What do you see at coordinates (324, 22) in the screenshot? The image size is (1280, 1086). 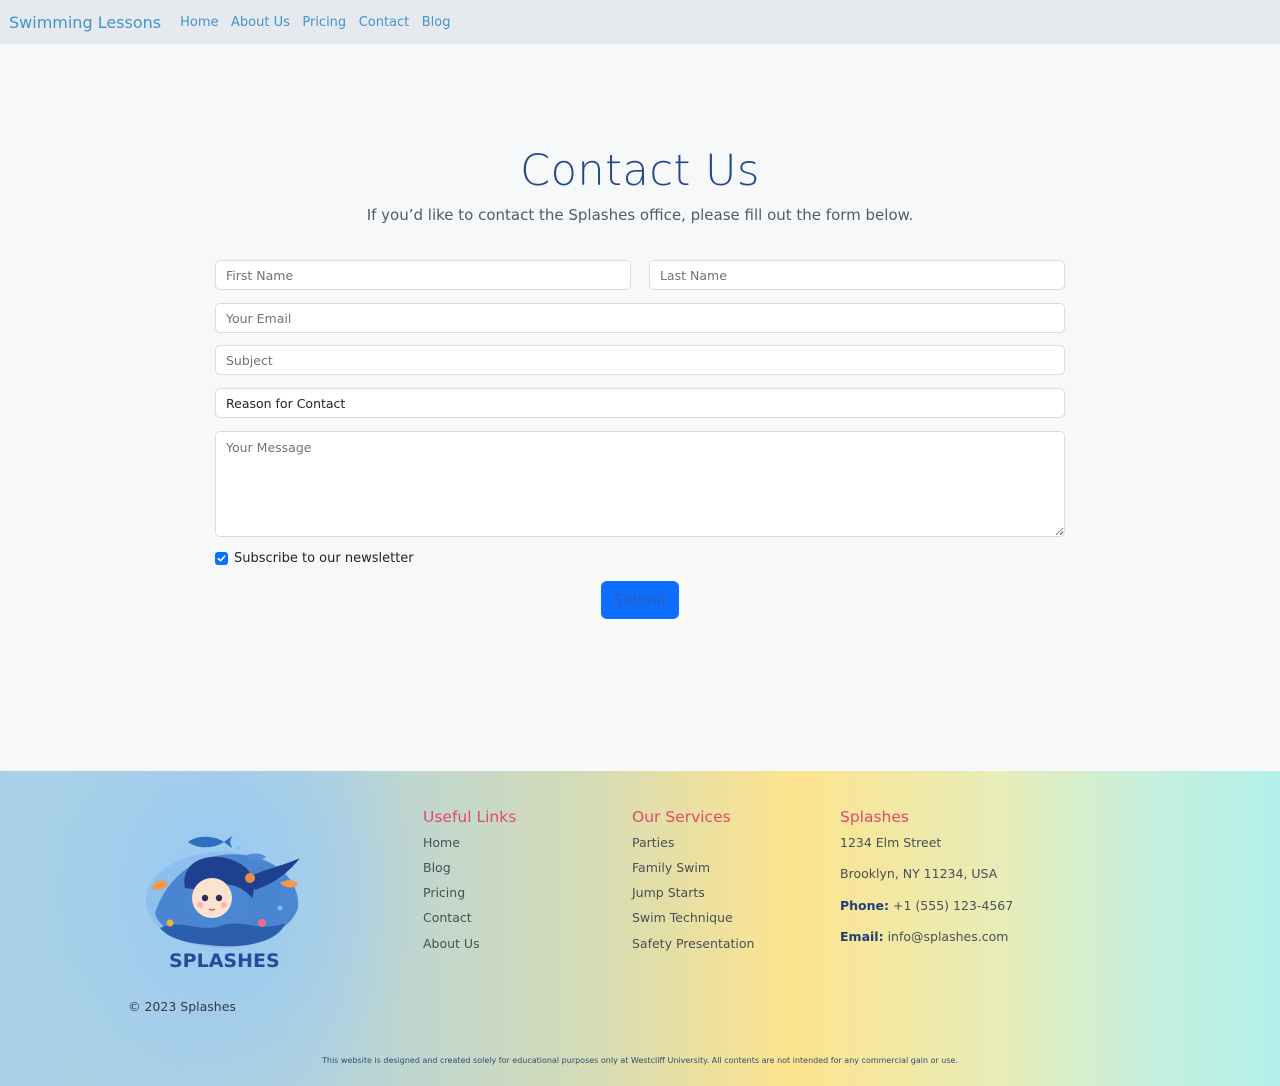 I see `nav-link-pricing: Pricing` at bounding box center [324, 22].